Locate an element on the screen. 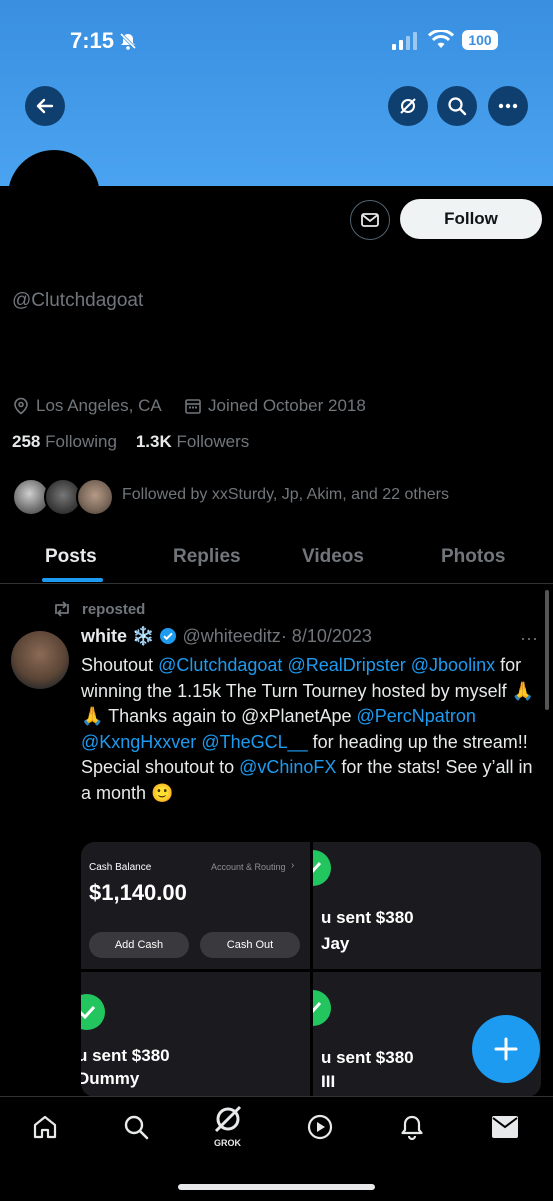  snowflake-emoji: ❄️ is located at coordinates (143, 636).